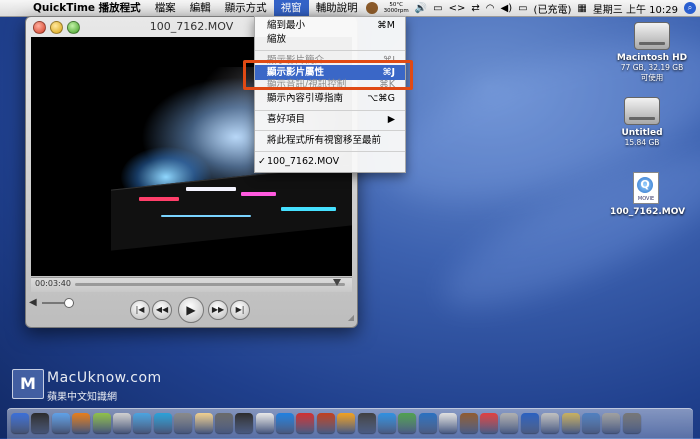 The image size is (700, 439). What do you see at coordinates (328, 75) in the screenshot?
I see `highlight-callout-box` at bounding box center [328, 75].